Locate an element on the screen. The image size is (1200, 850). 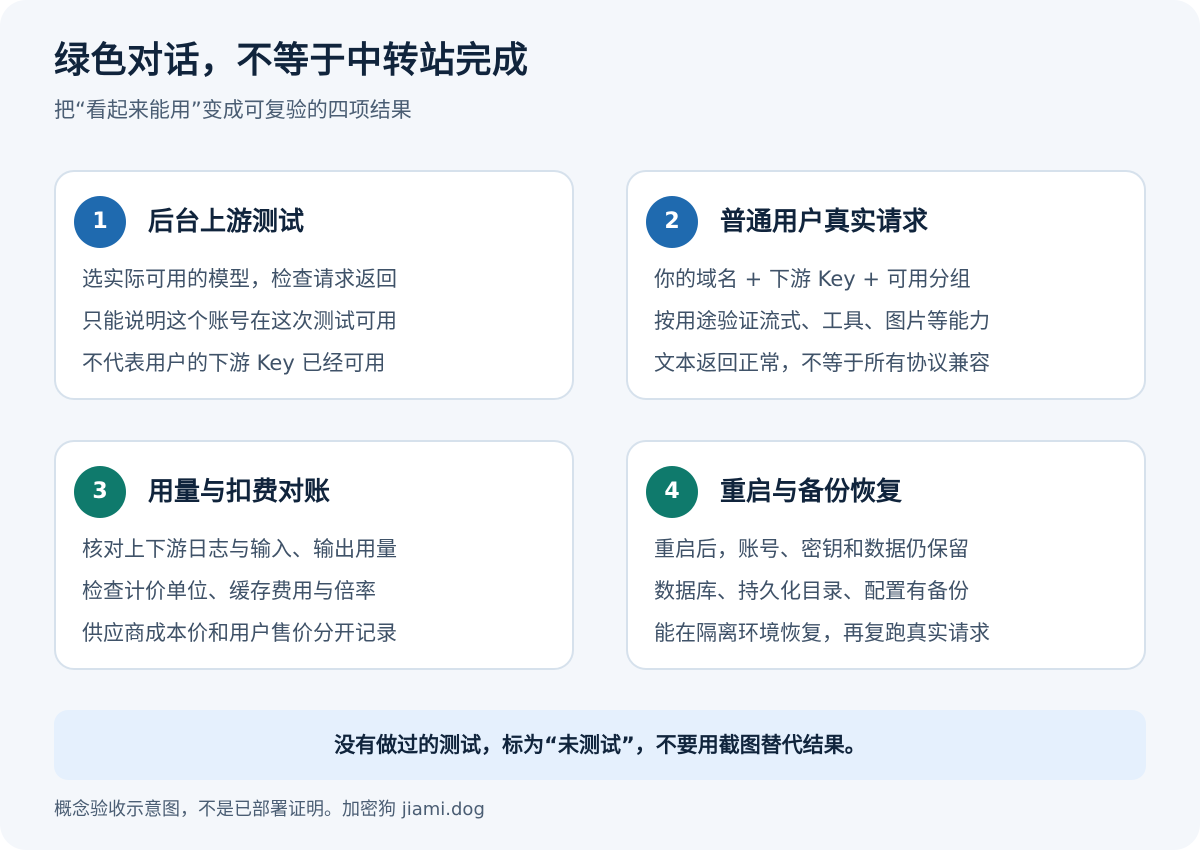
step-line: 你的域名 + 下游 Key + 可用分组 is located at coordinates (812, 279).